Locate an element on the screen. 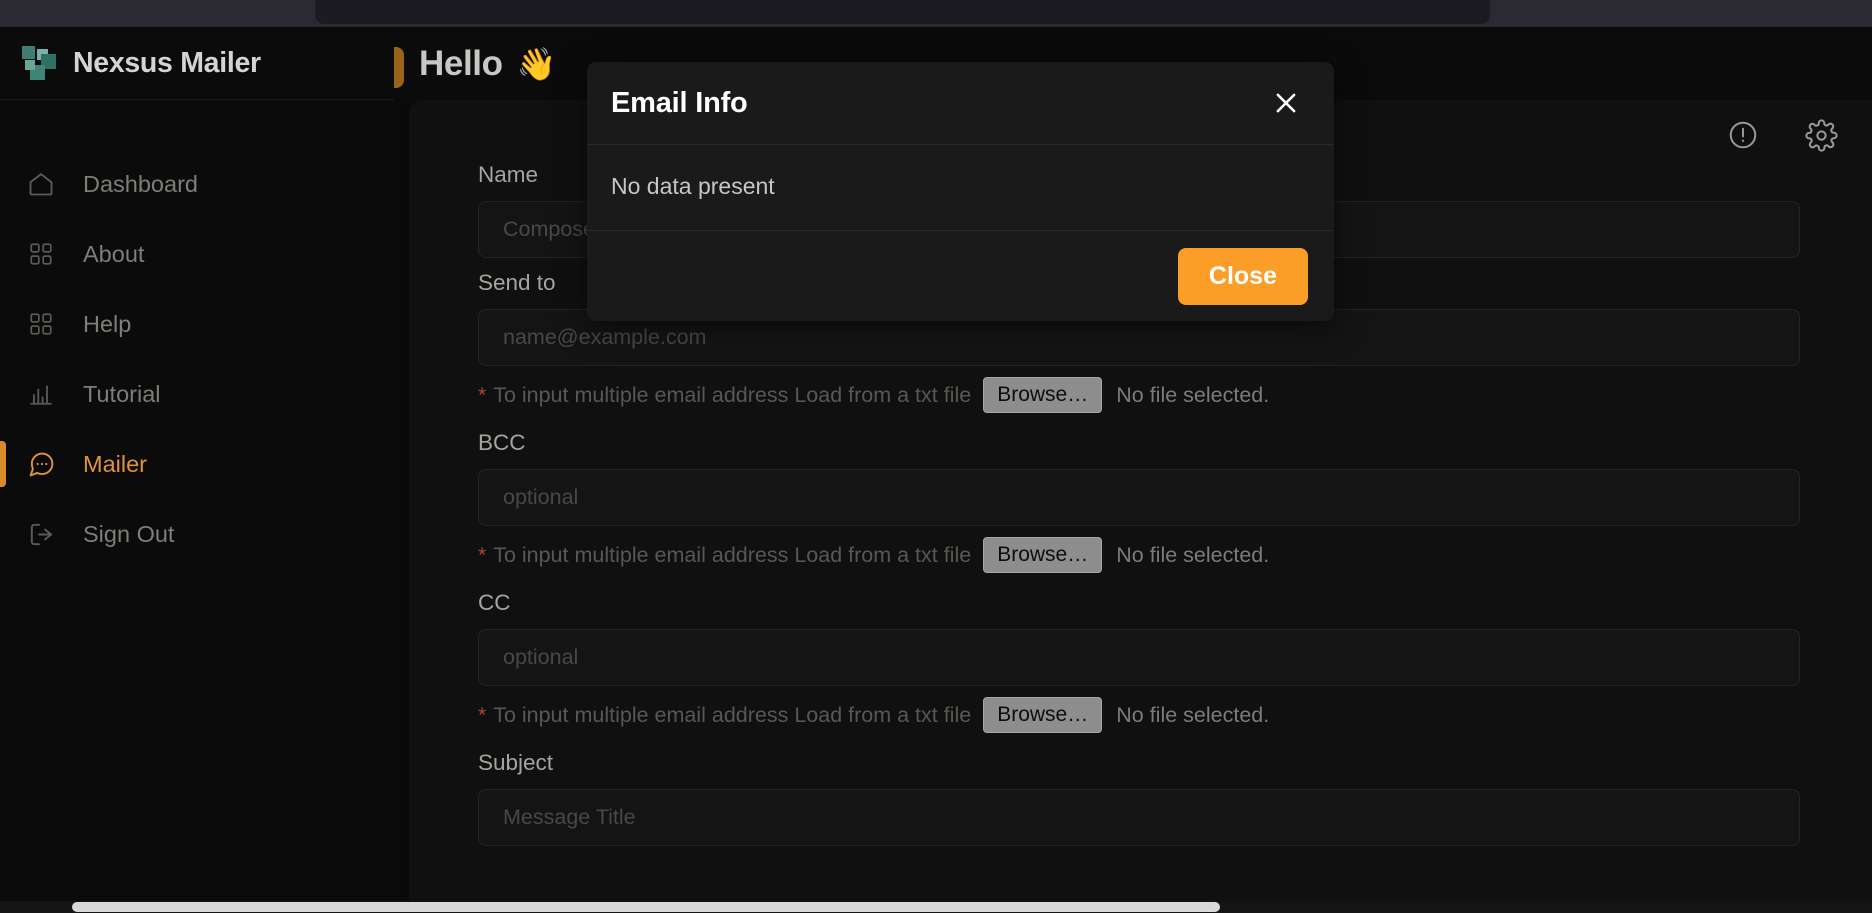  sidebar-item-label: Help is located at coordinates (107, 323).